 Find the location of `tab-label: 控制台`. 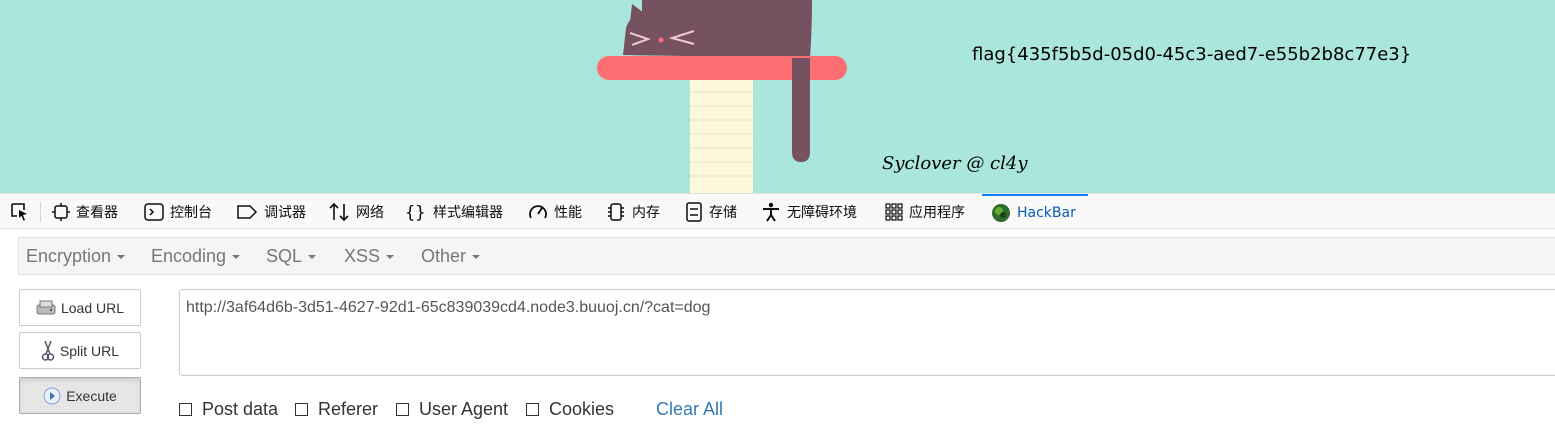

tab-label: 控制台 is located at coordinates (191, 212).